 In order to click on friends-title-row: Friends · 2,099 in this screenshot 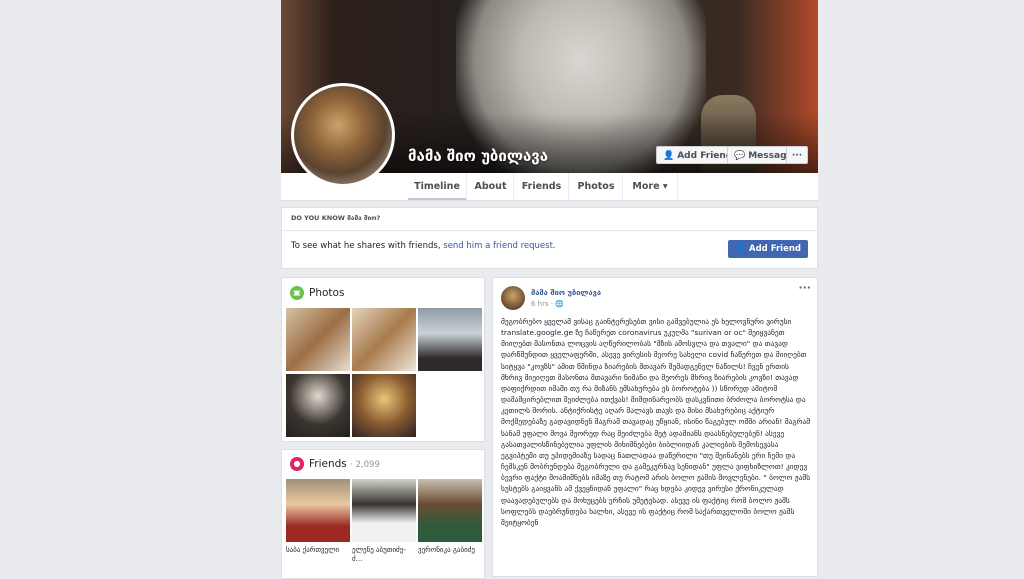, I will do `click(344, 464)`.